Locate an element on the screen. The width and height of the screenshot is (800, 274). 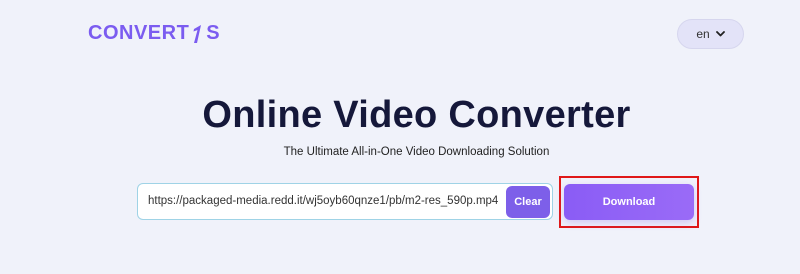
url-input-box is located at coordinates (345, 201).